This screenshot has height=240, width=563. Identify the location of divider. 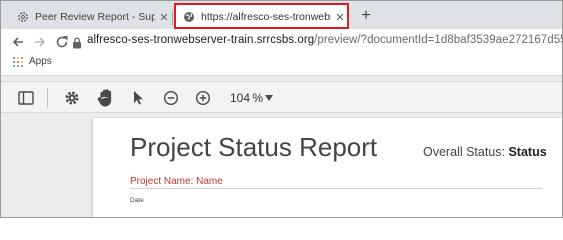
(336, 188).